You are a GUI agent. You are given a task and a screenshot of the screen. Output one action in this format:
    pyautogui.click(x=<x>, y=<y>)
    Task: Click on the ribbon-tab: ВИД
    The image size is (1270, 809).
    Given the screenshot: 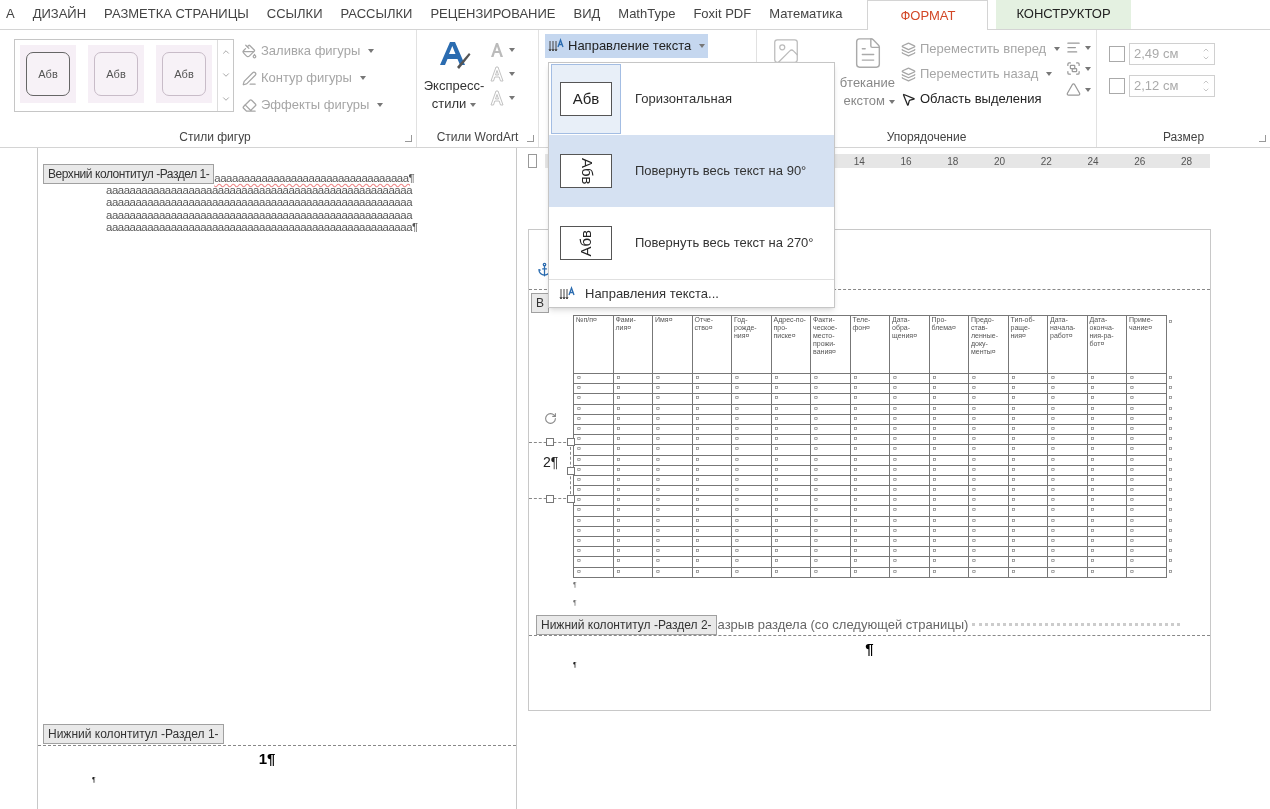 What is the action you would take?
    pyautogui.click(x=587, y=14)
    